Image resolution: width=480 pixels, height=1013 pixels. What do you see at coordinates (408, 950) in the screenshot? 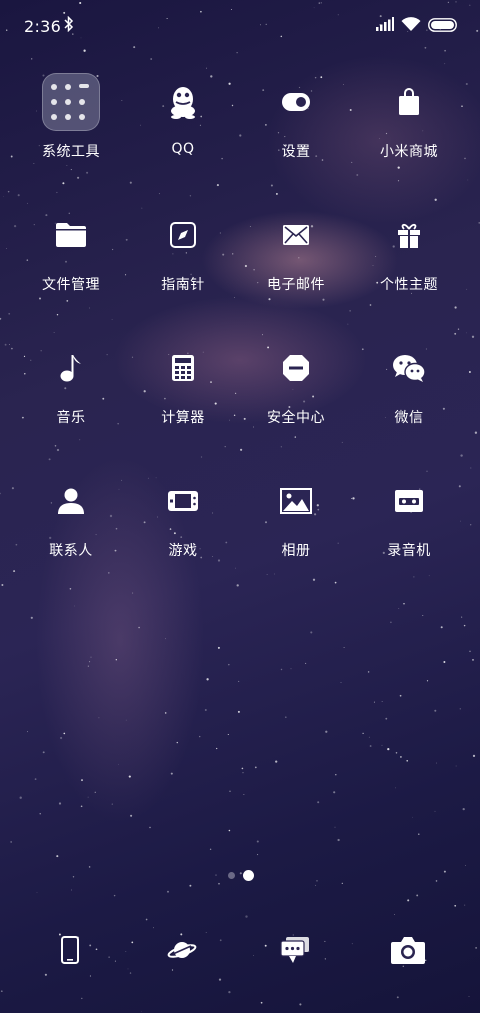
I see `dock-camera` at bounding box center [408, 950].